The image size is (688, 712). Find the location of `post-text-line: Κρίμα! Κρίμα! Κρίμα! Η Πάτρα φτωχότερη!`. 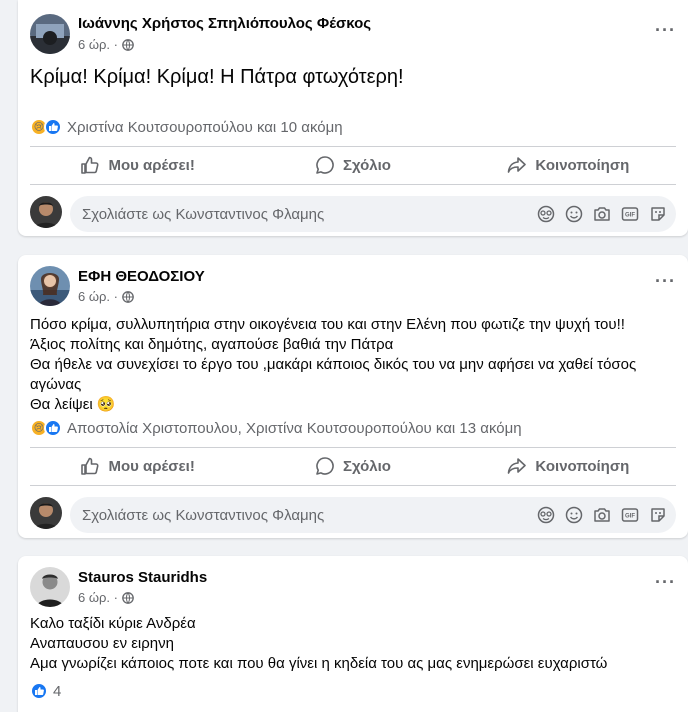

post-text-line: Κρίμα! Κρίμα! Κρίμα! Η Πάτρα φτωχότερη! is located at coordinates (217, 77).